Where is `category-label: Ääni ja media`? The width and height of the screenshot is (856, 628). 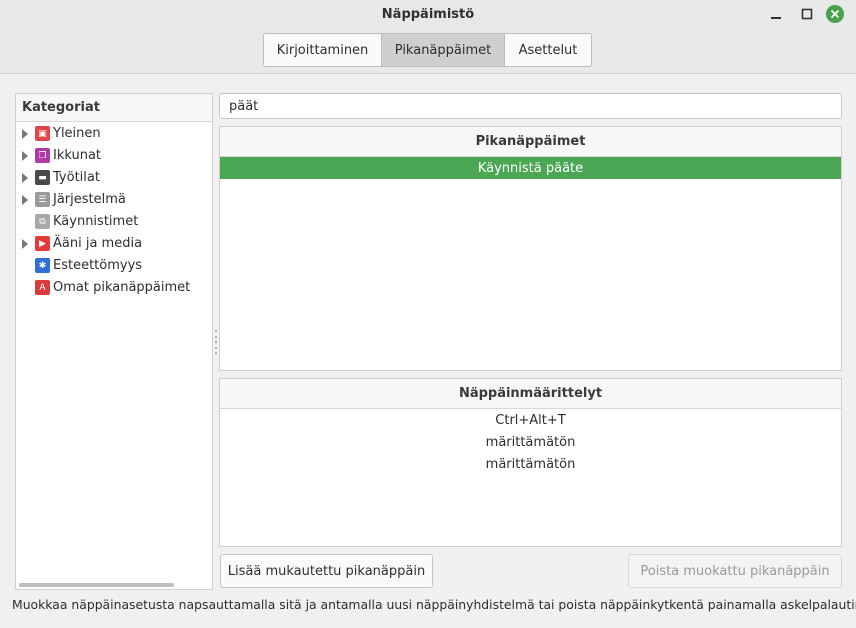 category-label: Ääni ja media is located at coordinates (98, 243).